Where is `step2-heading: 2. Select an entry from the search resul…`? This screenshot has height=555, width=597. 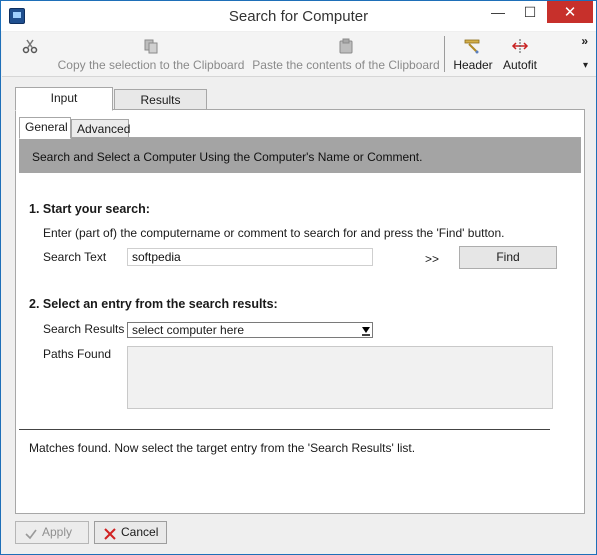 step2-heading: 2. Select an entry from the search resul… is located at coordinates (153, 304).